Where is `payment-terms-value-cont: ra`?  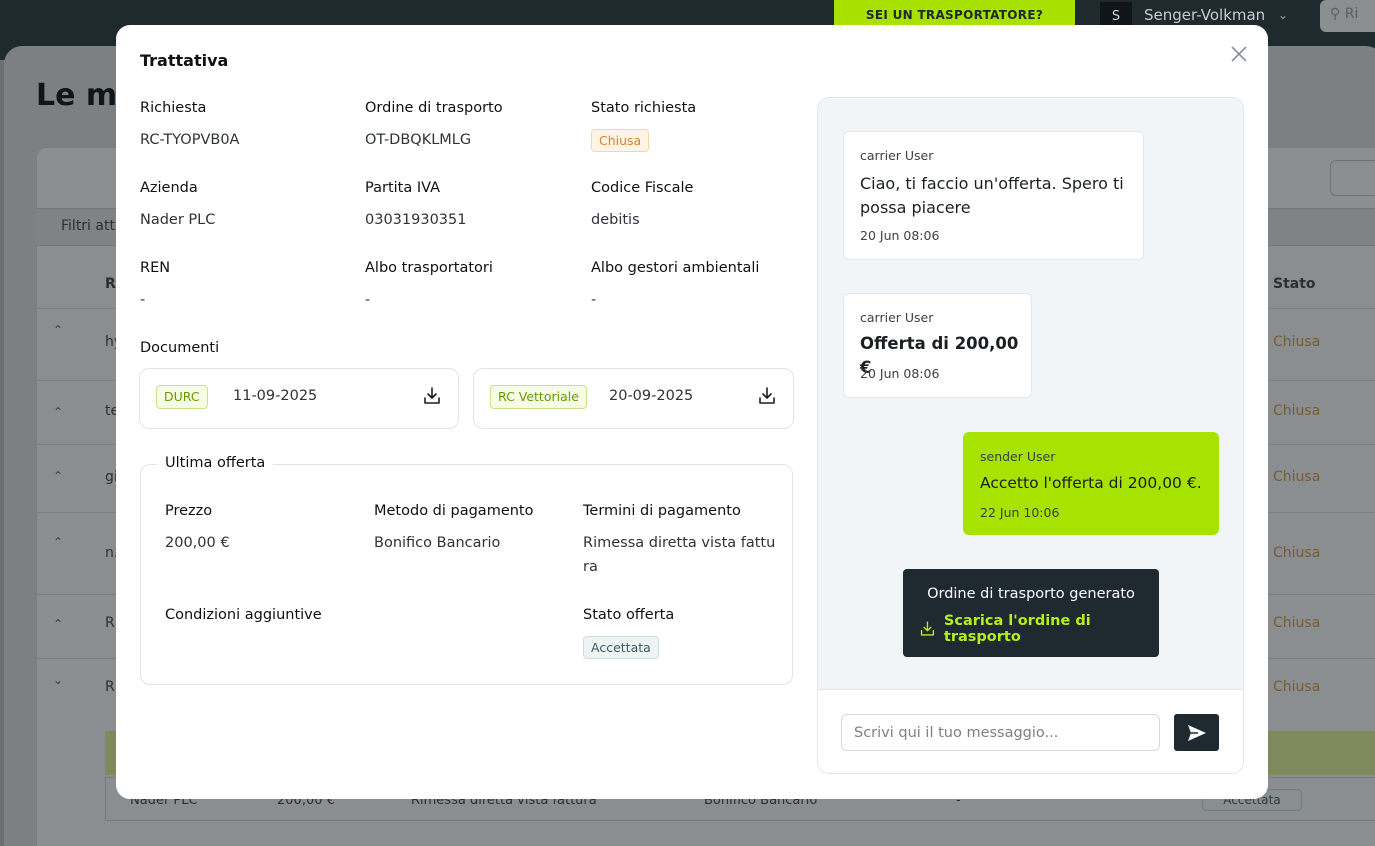
payment-terms-value-cont: ra is located at coordinates (590, 567).